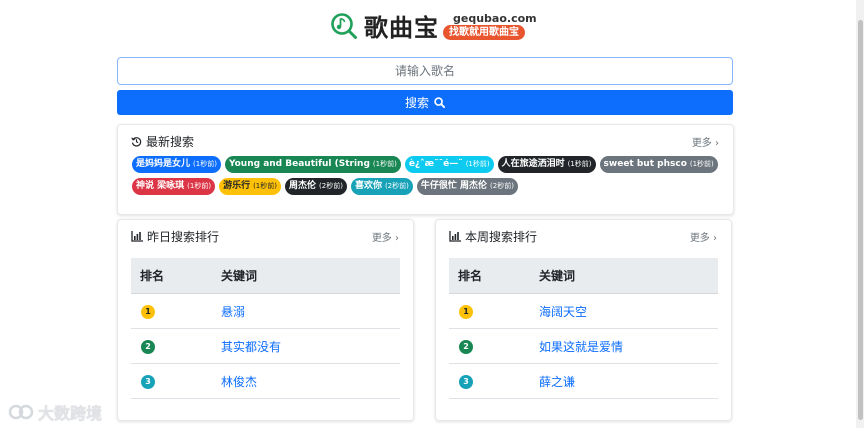 This screenshot has width=864, height=428. I want to click on yesterday-ranking-title: 昨日搜索排行, so click(183, 237).